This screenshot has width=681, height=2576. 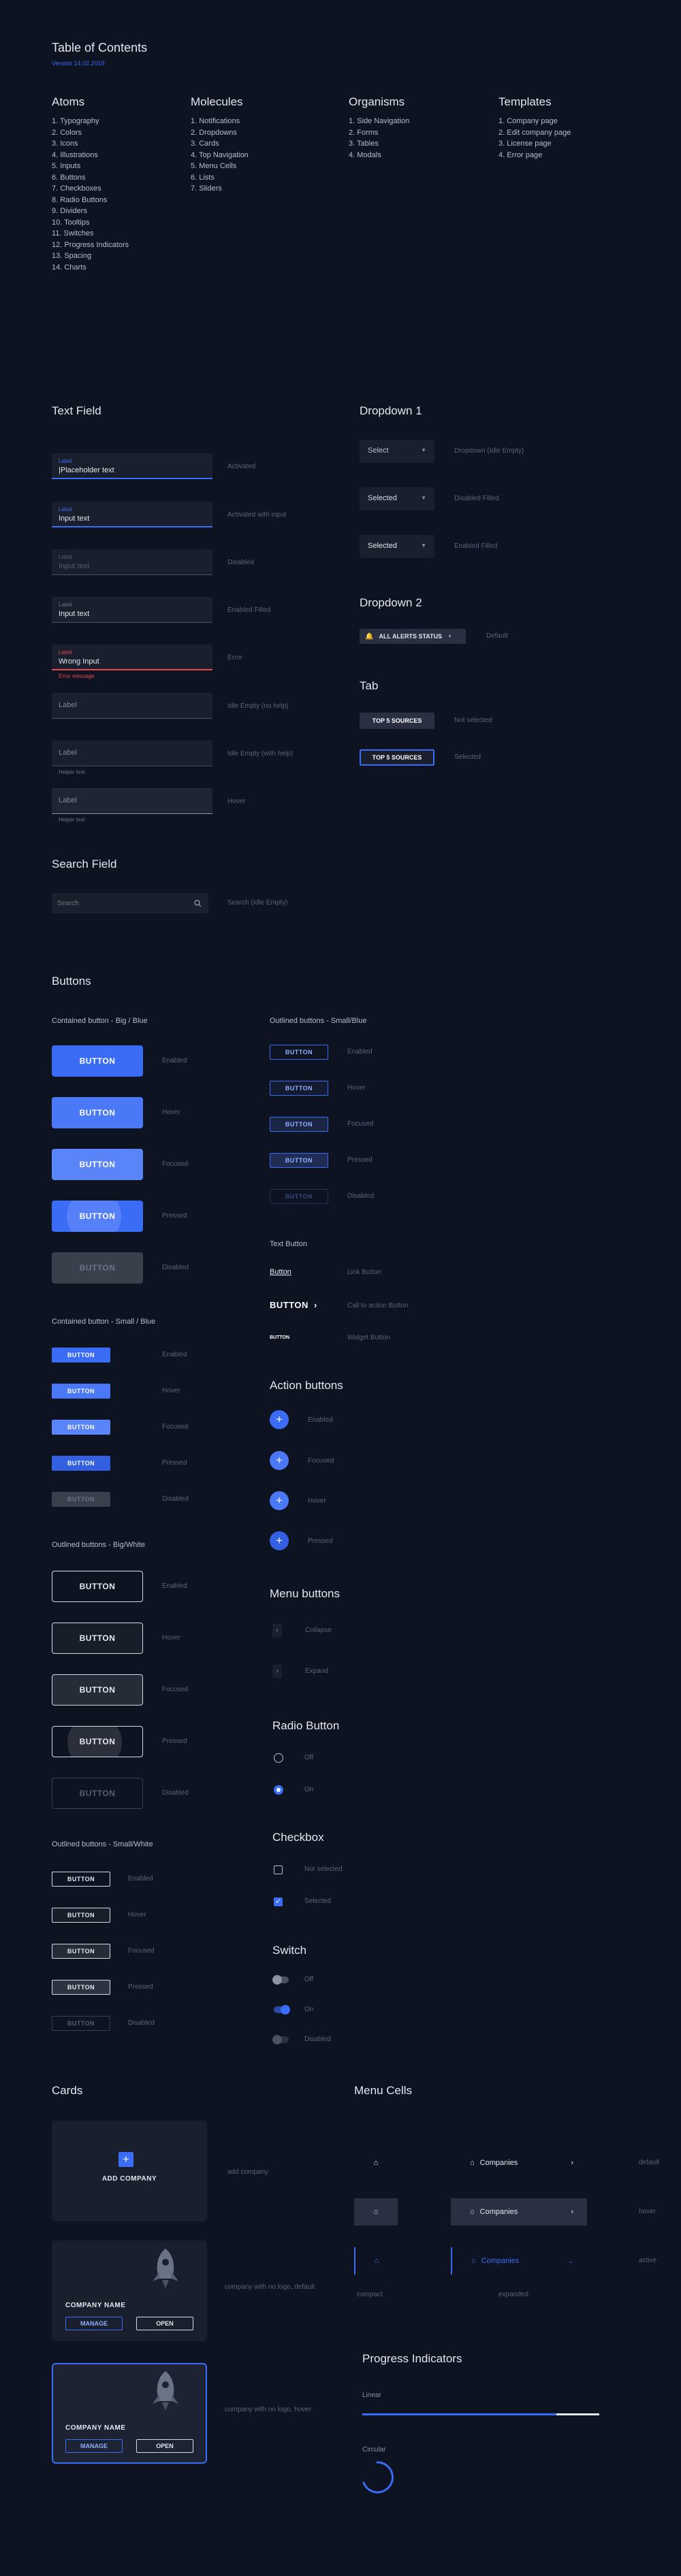 What do you see at coordinates (299, 1088) in the screenshot?
I see `outlined-small-blue-hover: BUTTON` at bounding box center [299, 1088].